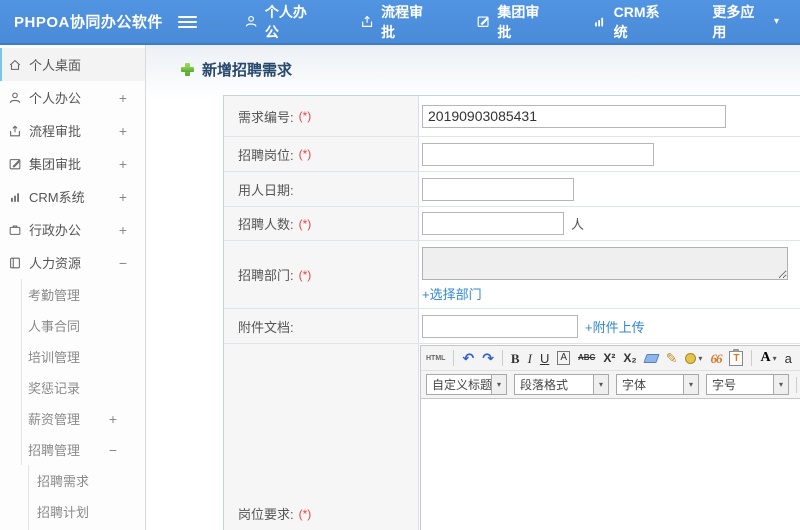  What do you see at coordinates (605, 263) in the screenshot?
I see `department-textarea` at bounding box center [605, 263].